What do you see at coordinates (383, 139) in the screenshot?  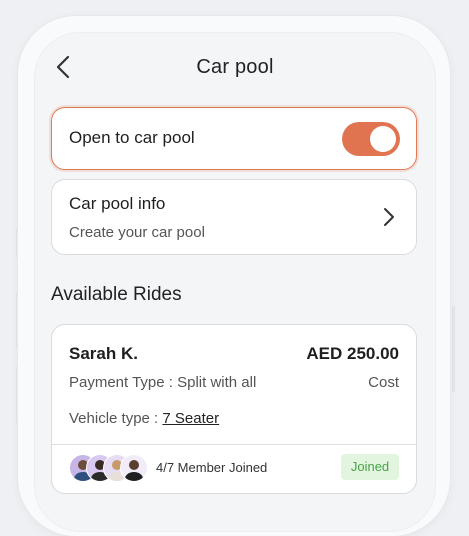 I see `toggle-knob` at bounding box center [383, 139].